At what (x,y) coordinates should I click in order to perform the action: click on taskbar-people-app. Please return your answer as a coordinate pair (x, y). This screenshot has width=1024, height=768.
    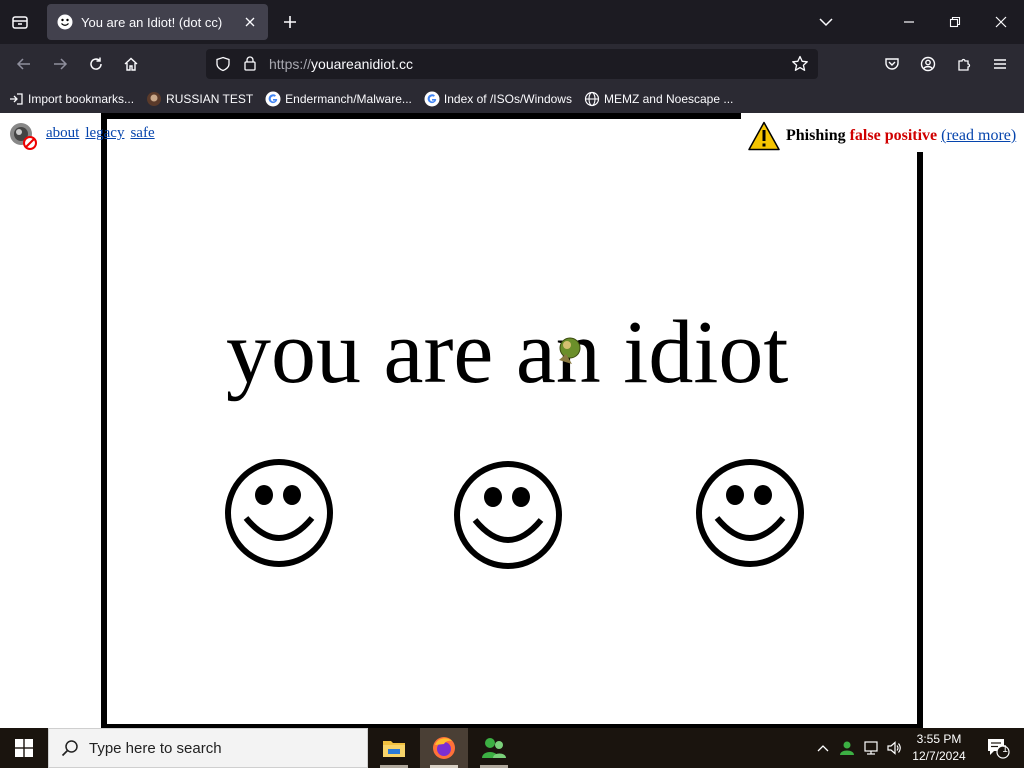
    Looking at the image, I should click on (494, 748).